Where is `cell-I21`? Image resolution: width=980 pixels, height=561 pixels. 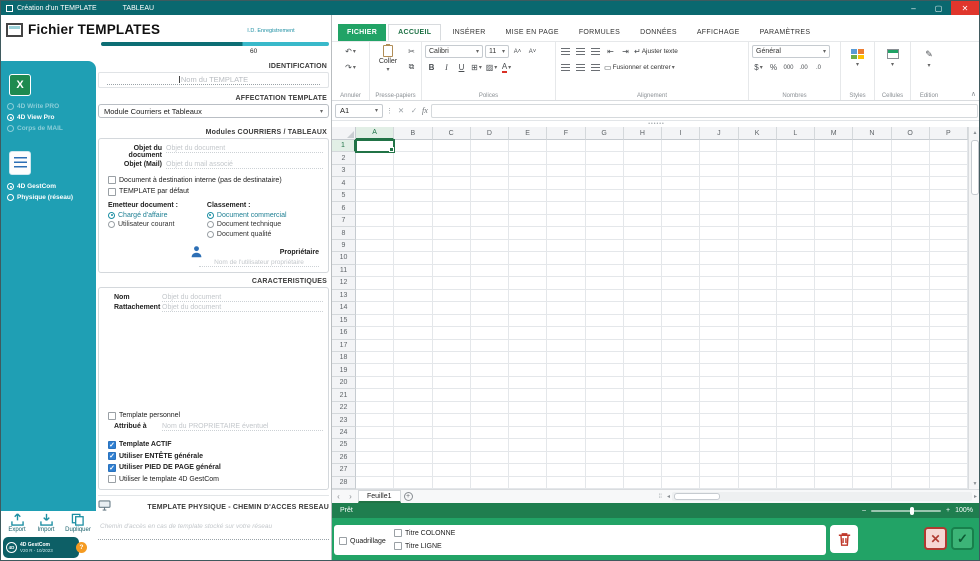
cell-I21 is located at coordinates (681, 395).